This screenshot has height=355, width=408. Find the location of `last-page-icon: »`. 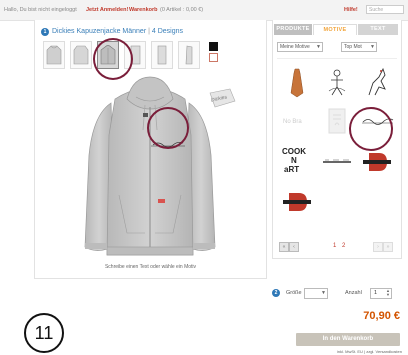

last-page-icon: » is located at coordinates (388, 247).